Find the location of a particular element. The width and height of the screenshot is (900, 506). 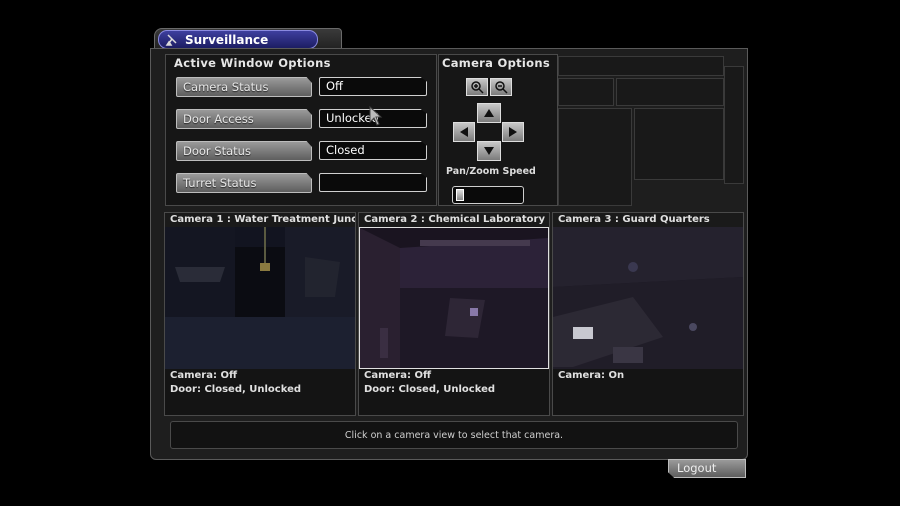

camera-options-header: Camera Options is located at coordinates (496, 63).